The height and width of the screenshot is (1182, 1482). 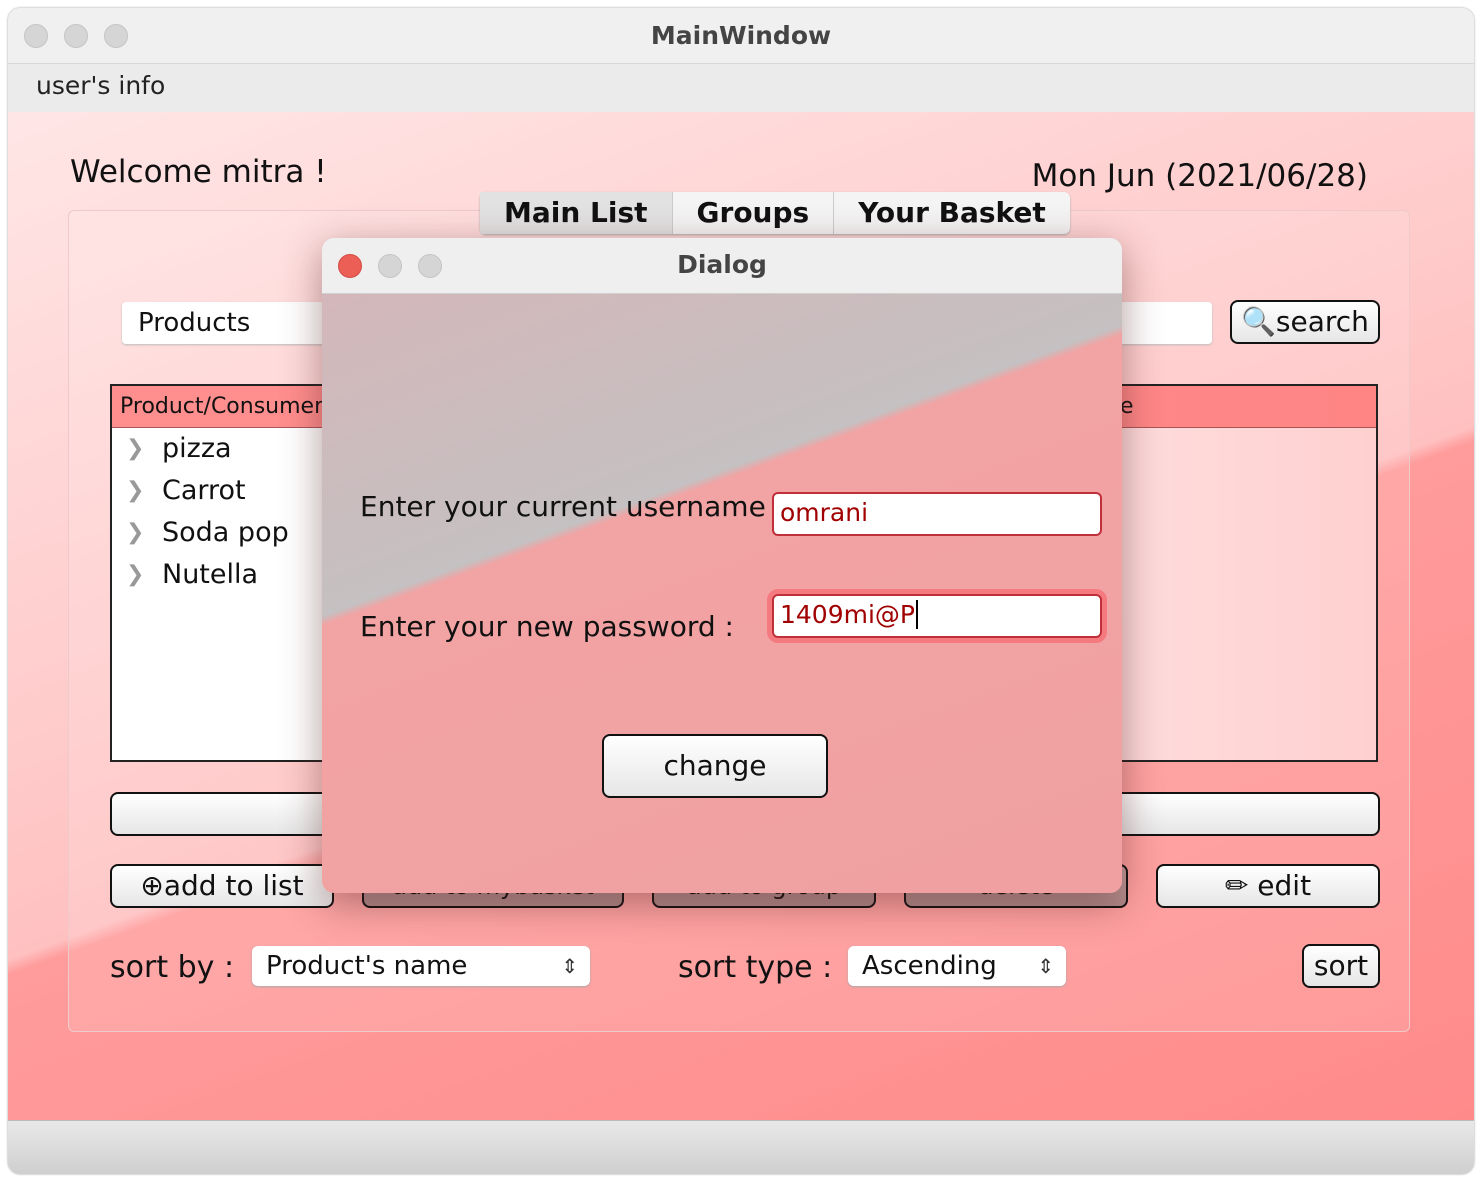 I want to click on search-icon: 🔍, so click(x=1258, y=321).